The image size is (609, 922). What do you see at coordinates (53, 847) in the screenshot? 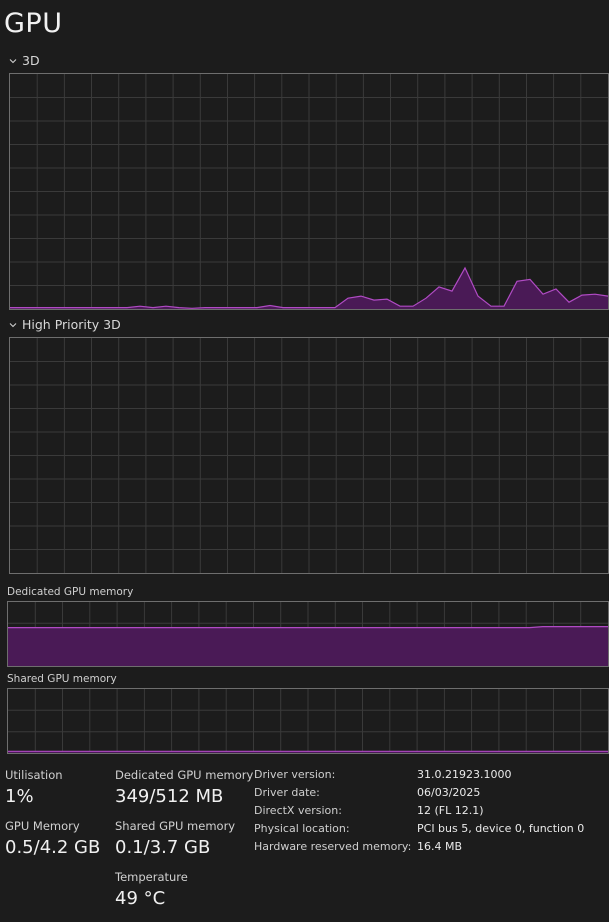
I see `gpu-memory-value: 0.5/4.2 GB` at bounding box center [53, 847].